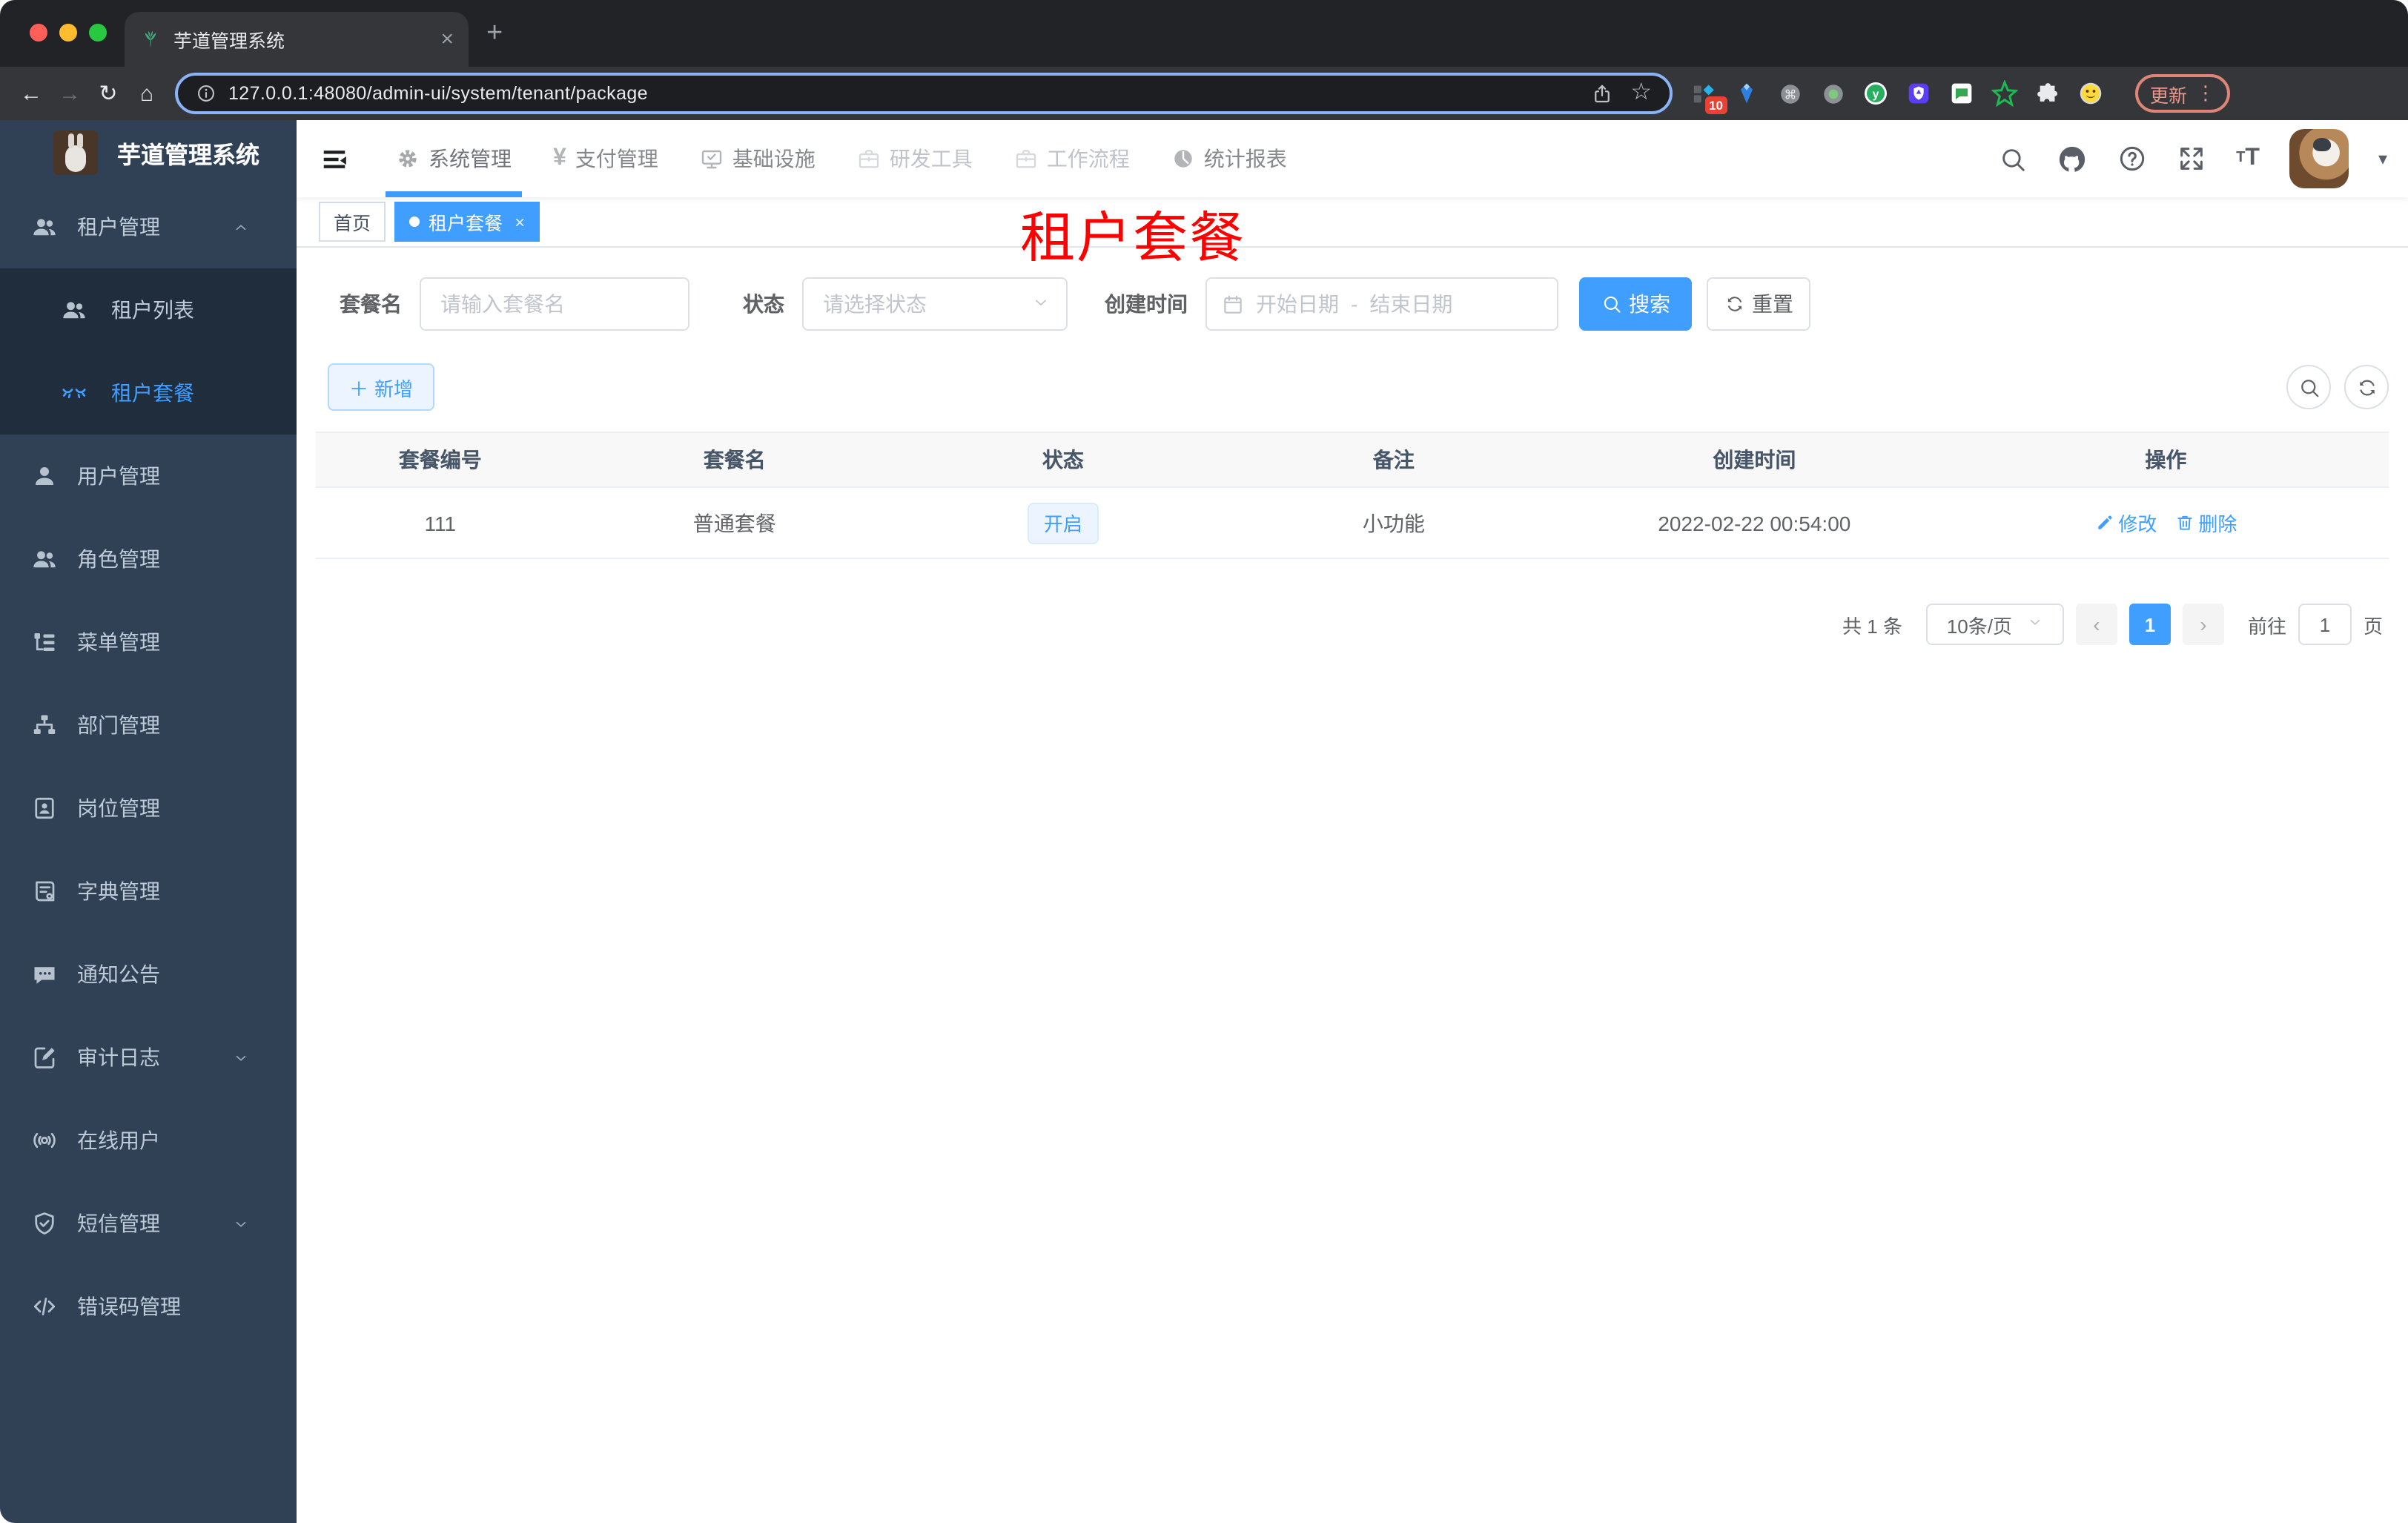 Image resolution: width=2408 pixels, height=1523 pixels. Describe the element at coordinates (2382, 159) in the screenshot. I see `avatar-caret-down-icon: ▾` at that location.